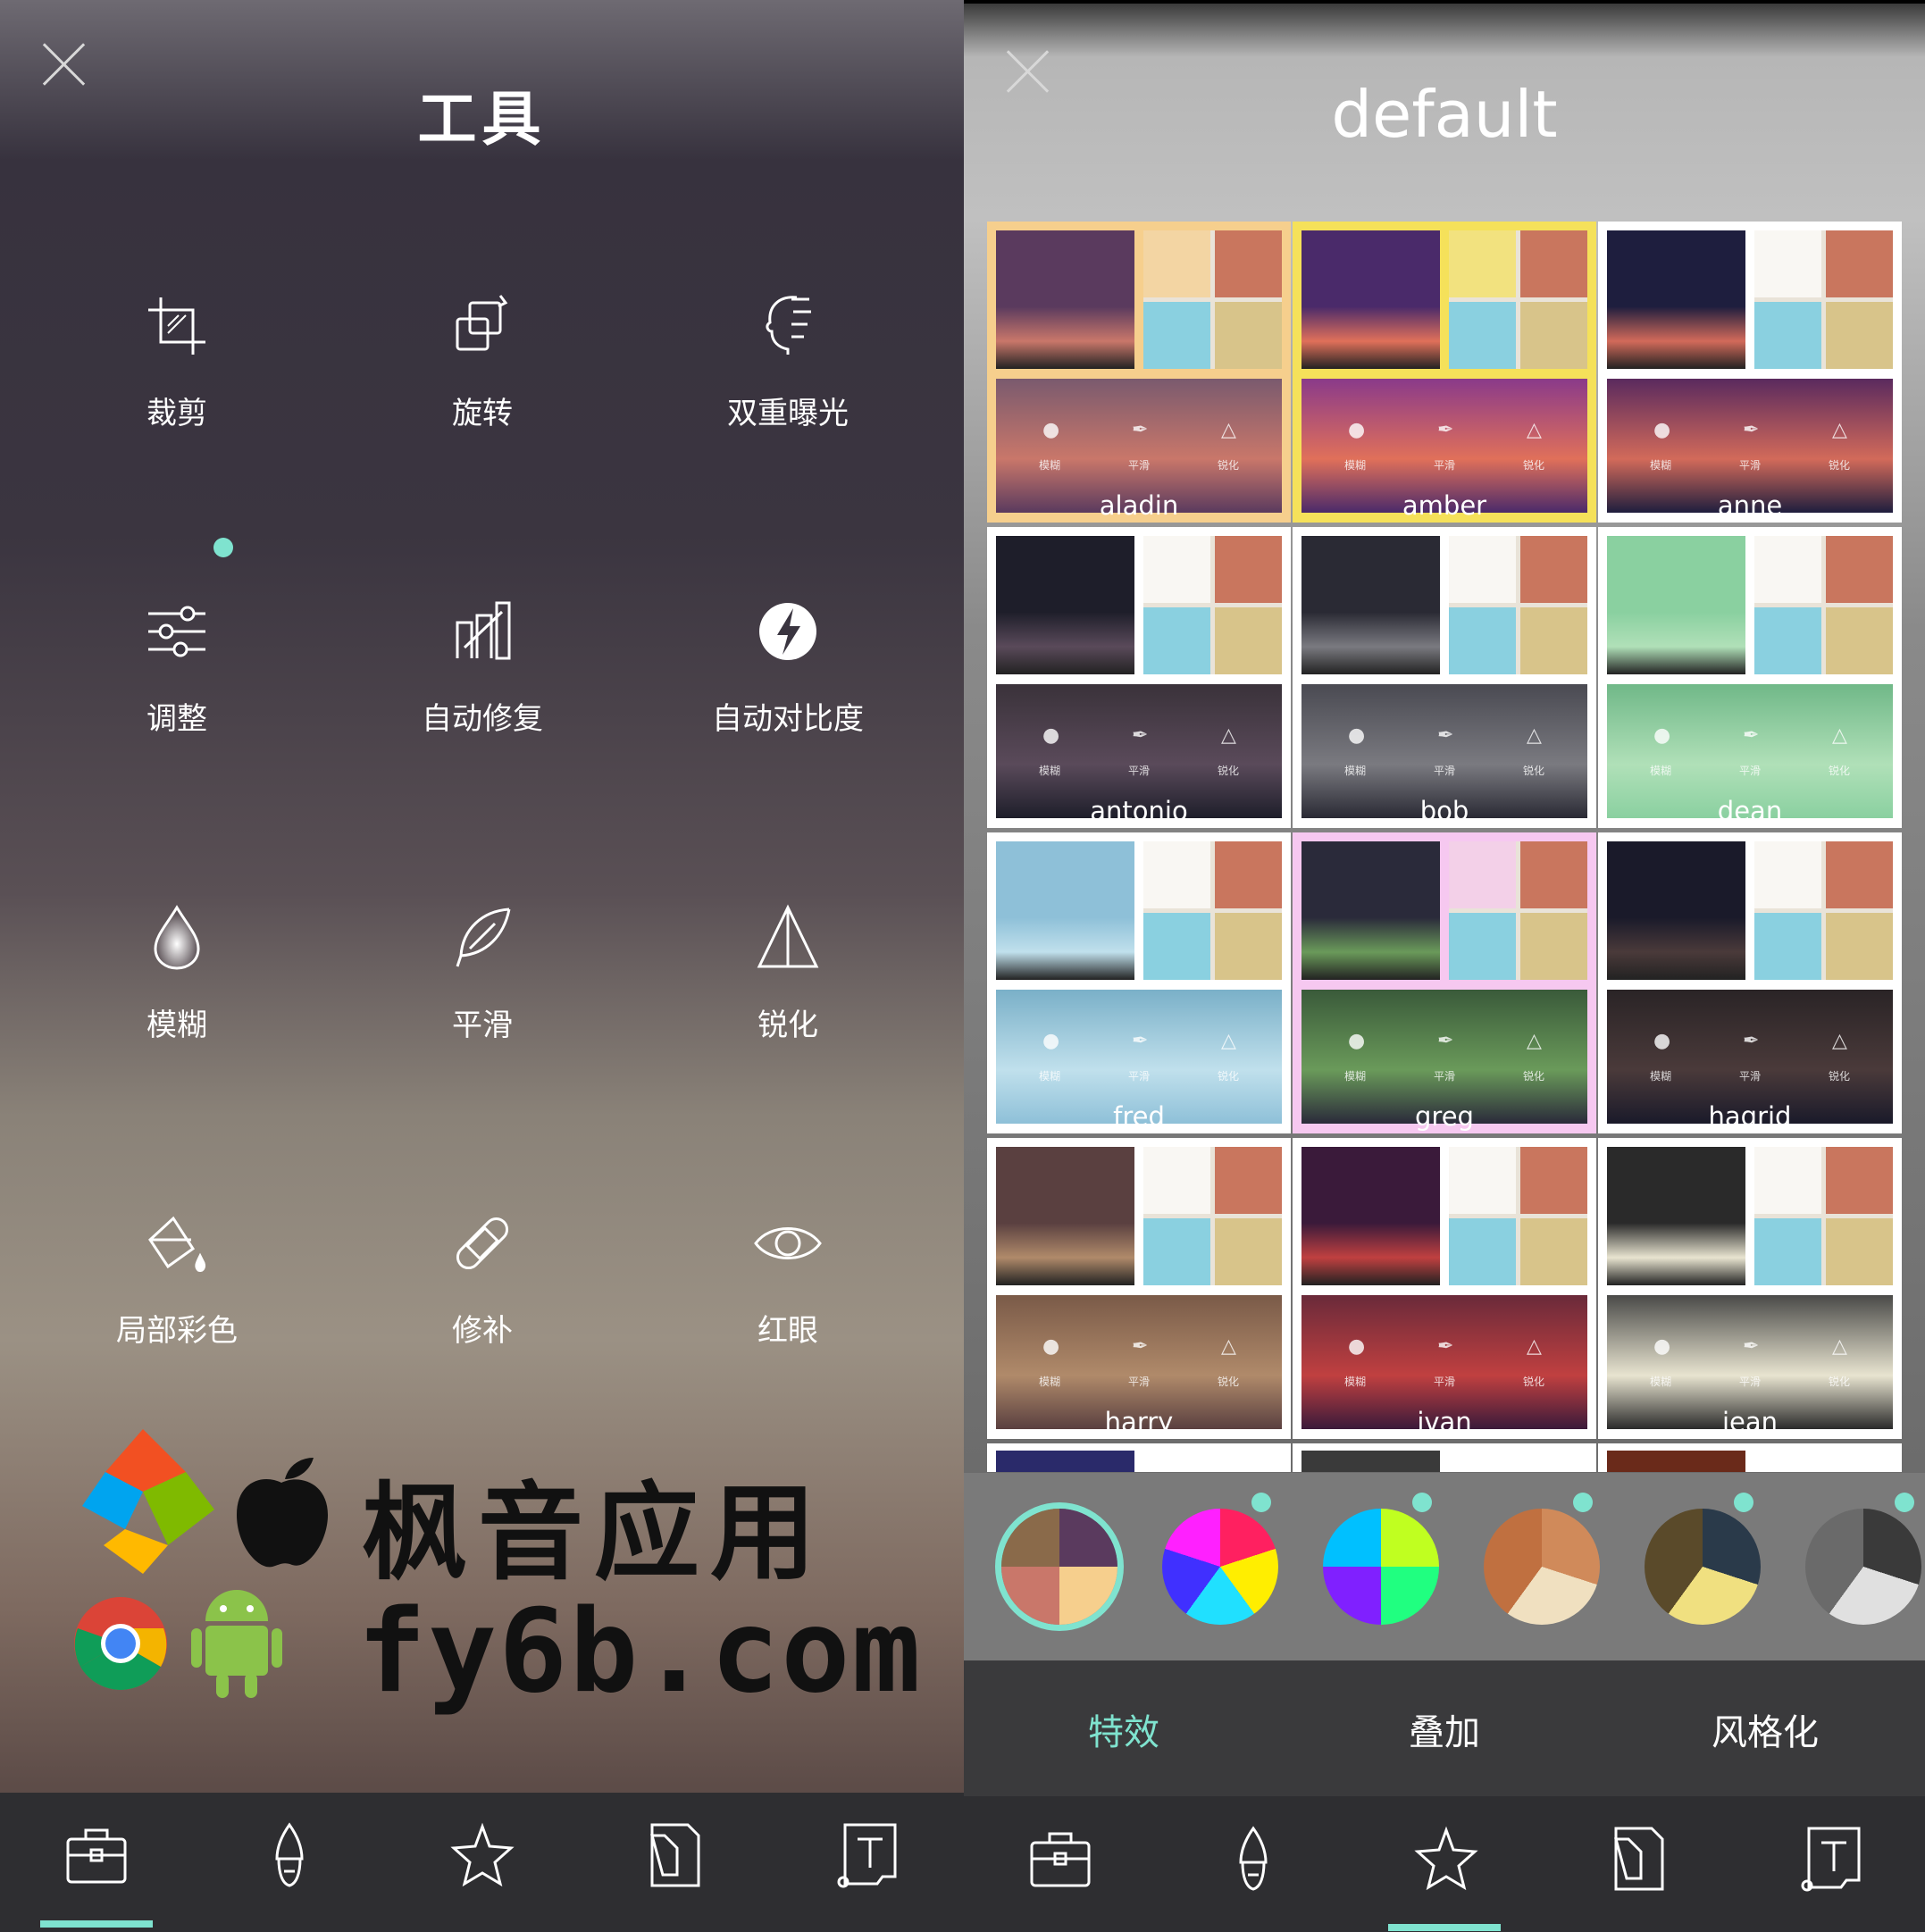 Image resolution: width=1925 pixels, height=1932 pixels. Describe the element at coordinates (484, 937) in the screenshot. I see `feather-icon` at that location.